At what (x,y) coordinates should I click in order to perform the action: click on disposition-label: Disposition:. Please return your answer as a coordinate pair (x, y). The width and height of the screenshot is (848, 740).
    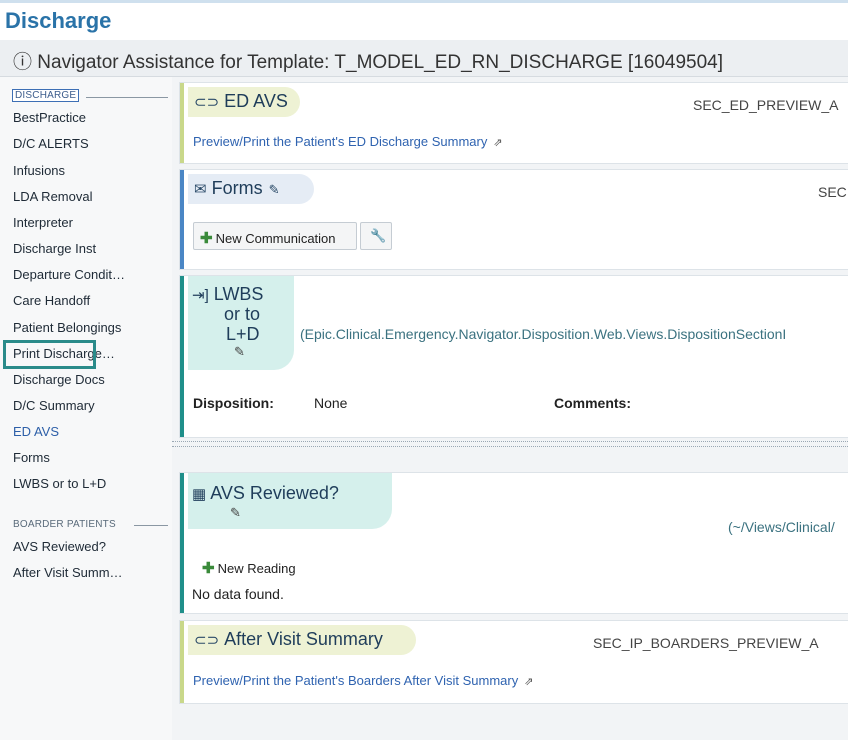
    Looking at the image, I should click on (233, 403).